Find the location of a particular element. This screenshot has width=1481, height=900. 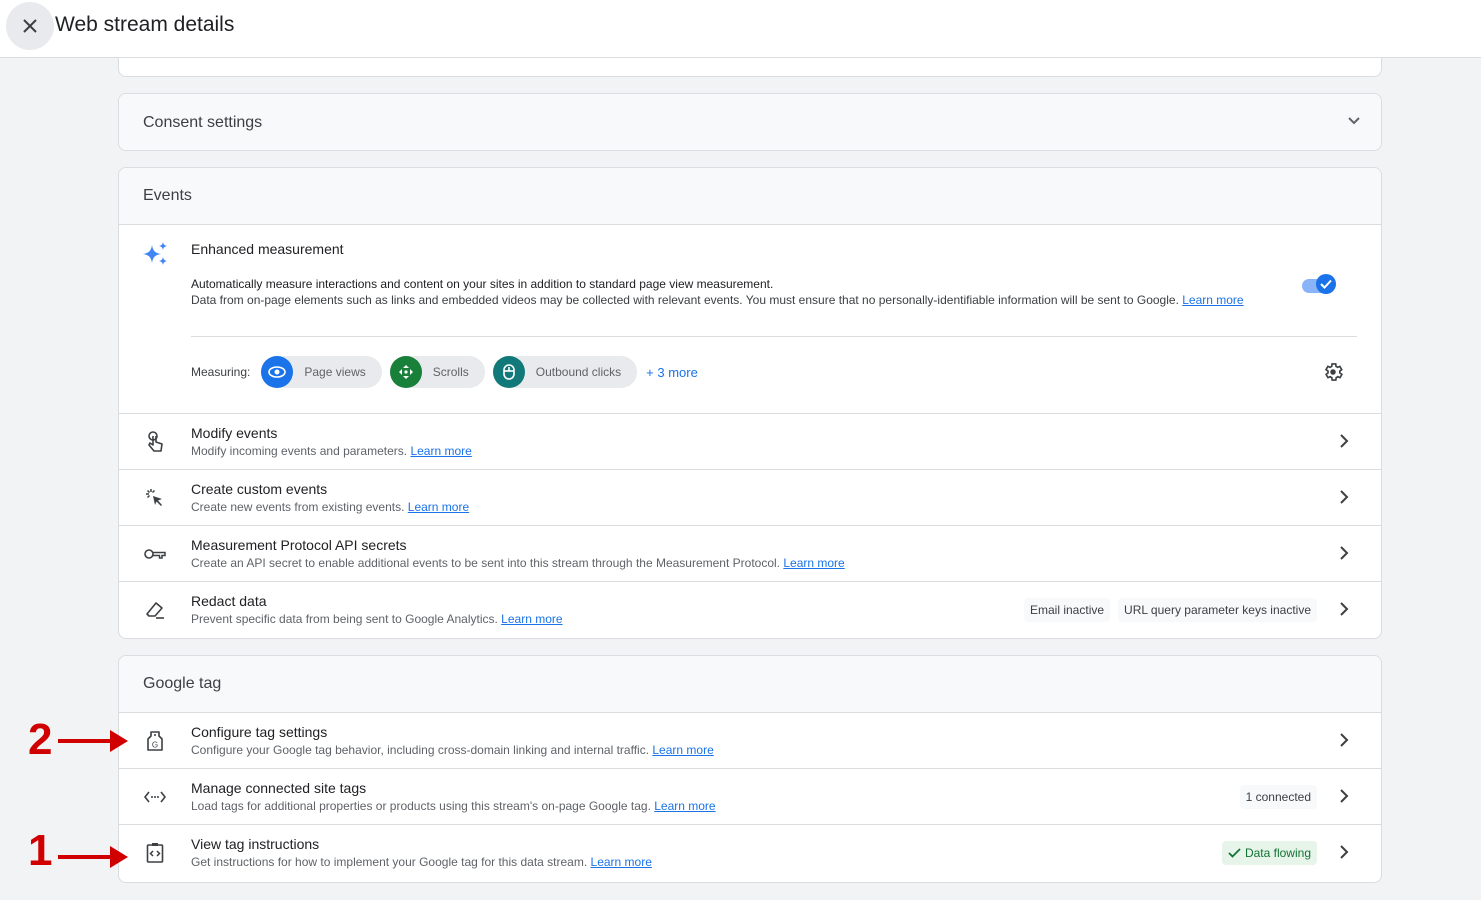

chip-scrolls: Scrolls is located at coordinates (437, 372).